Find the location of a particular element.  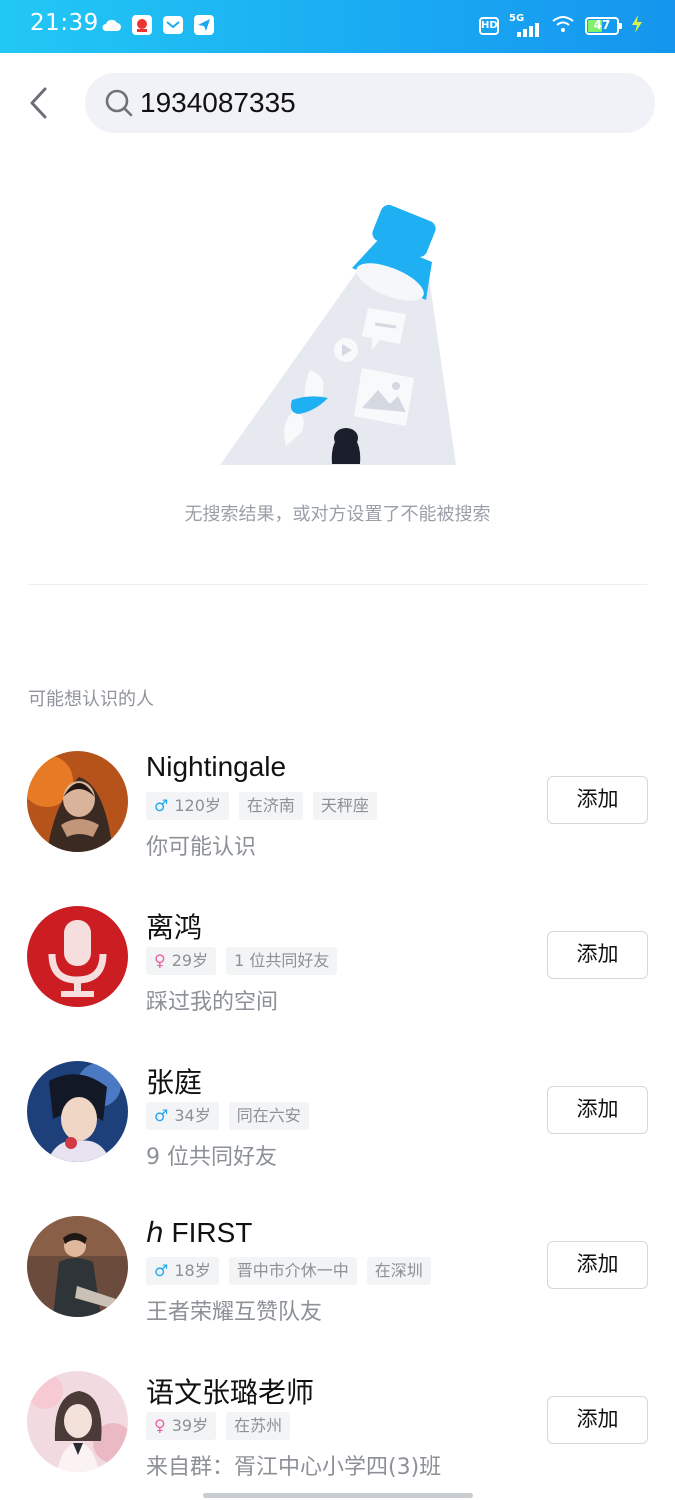

battery-level: 47 is located at coordinates (602, 25).